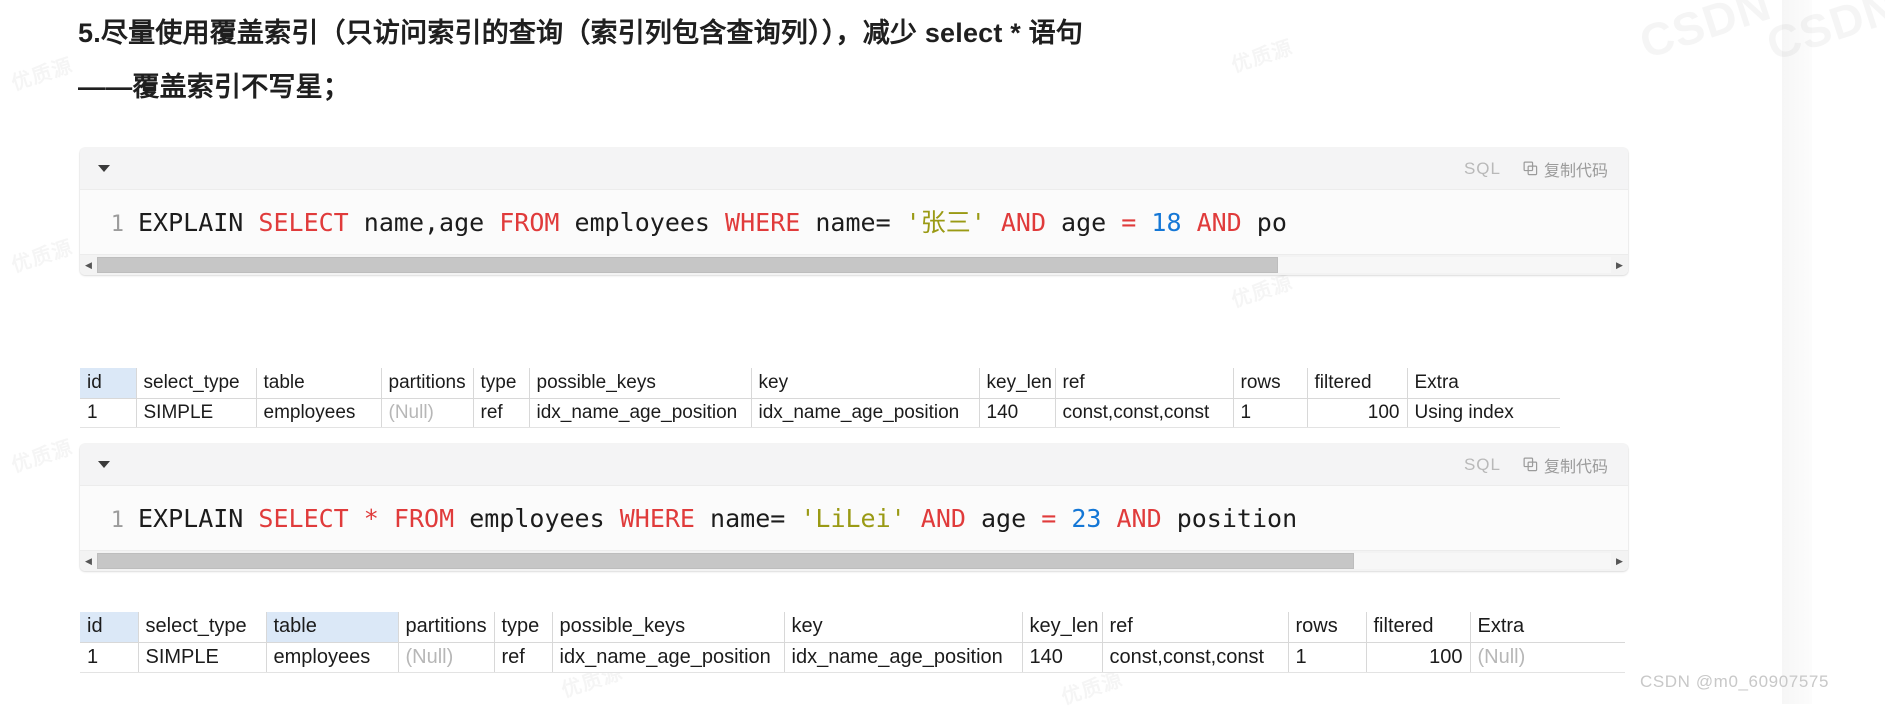  I want to click on copy-code-button-2: 复制代码, so click(1565, 465).